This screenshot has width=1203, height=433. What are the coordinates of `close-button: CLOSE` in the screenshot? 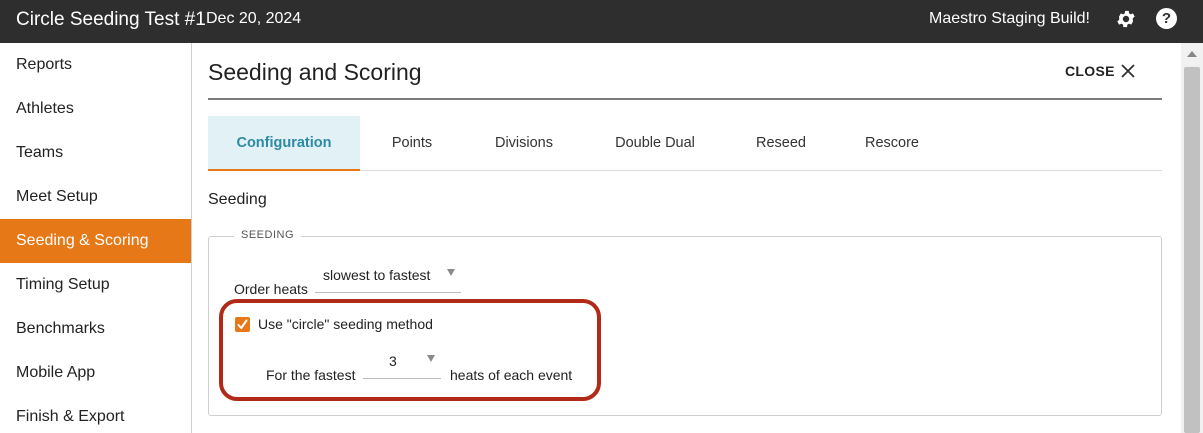 It's located at (1100, 71).